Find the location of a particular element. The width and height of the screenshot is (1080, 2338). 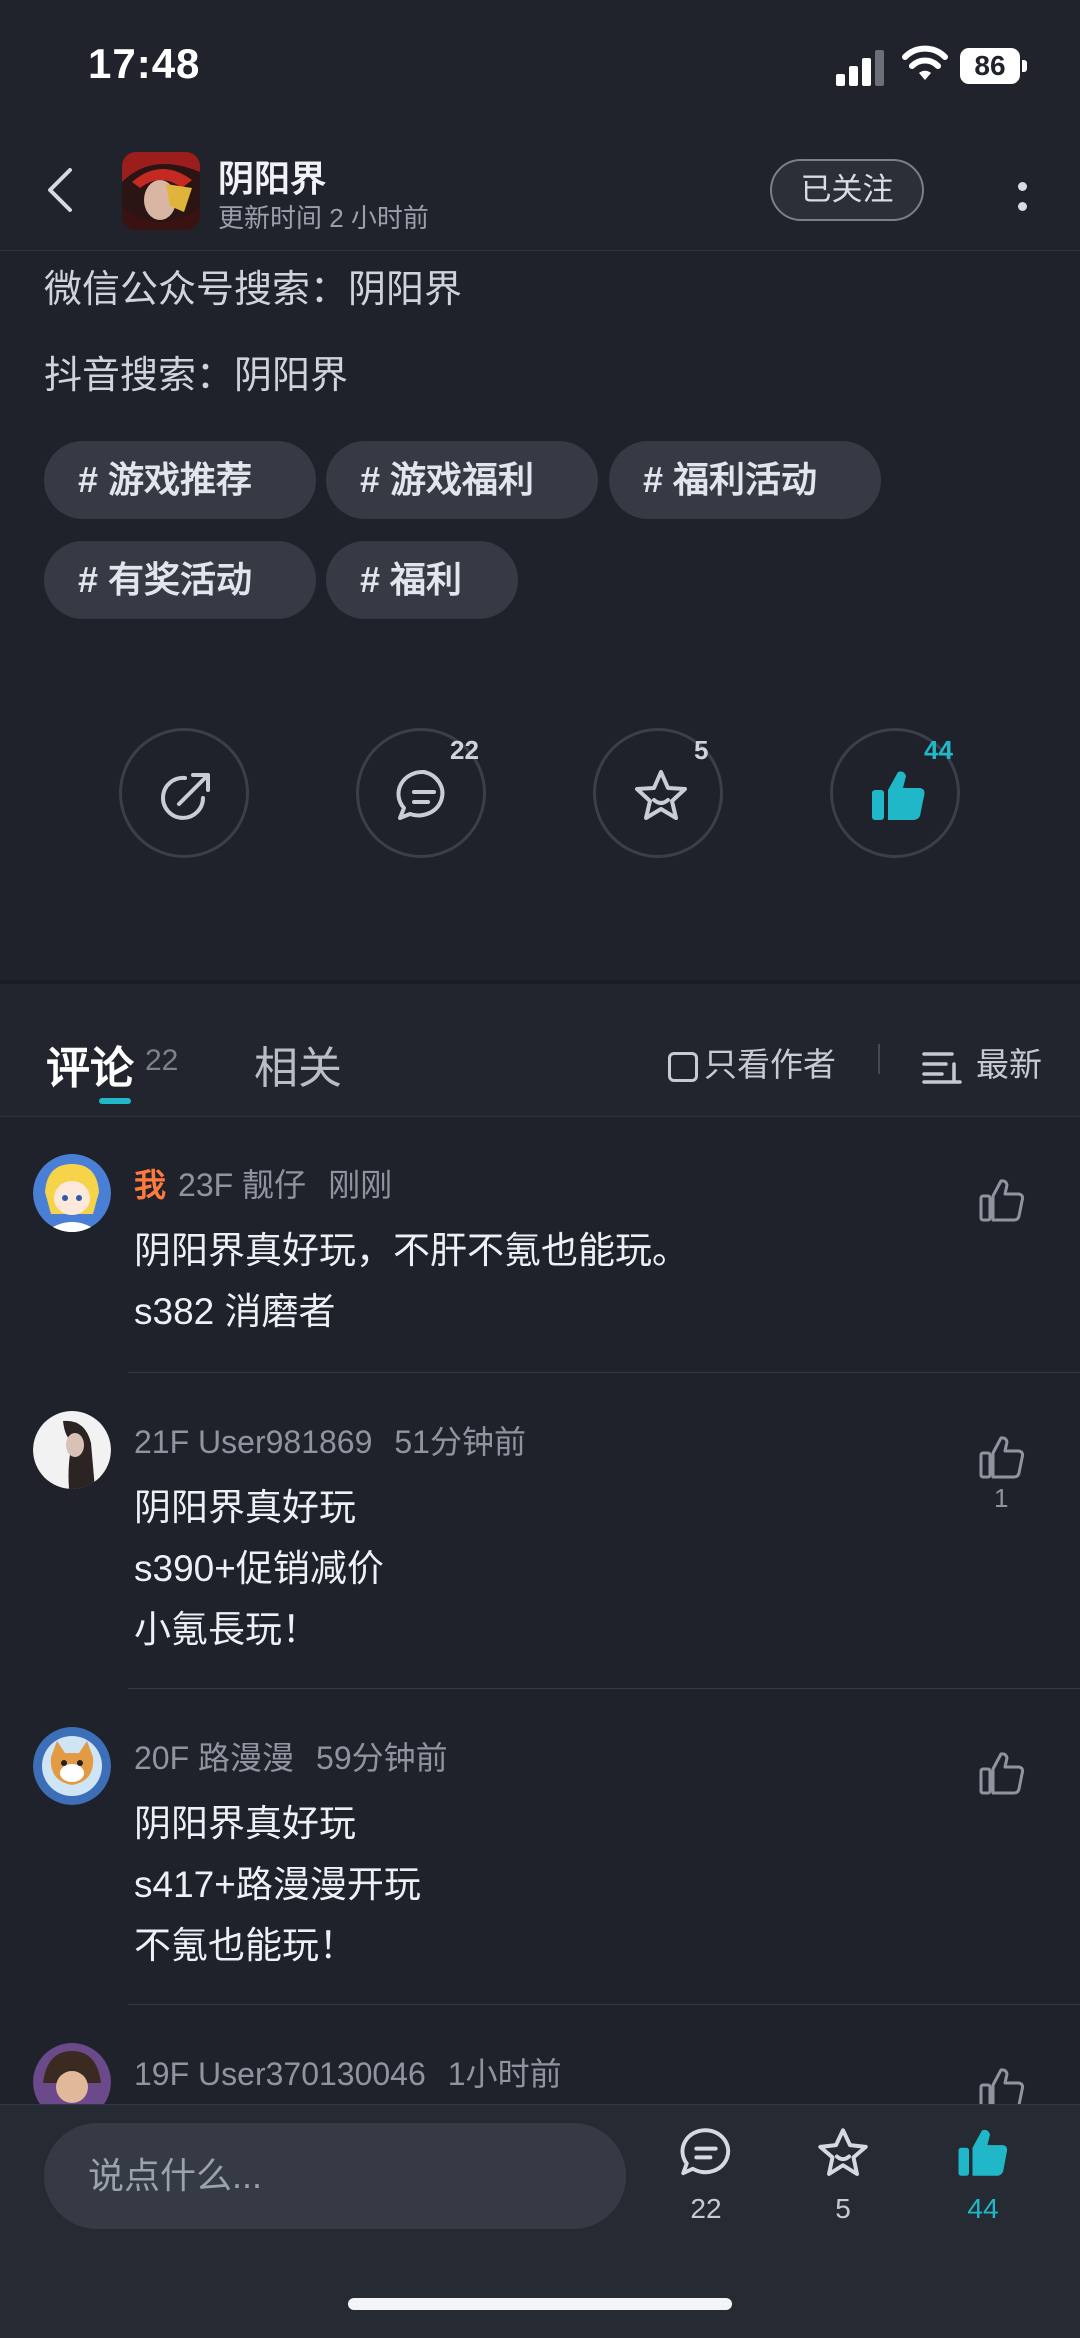

comment-floor-user: 19F User370130046 is located at coordinates (280, 2074).